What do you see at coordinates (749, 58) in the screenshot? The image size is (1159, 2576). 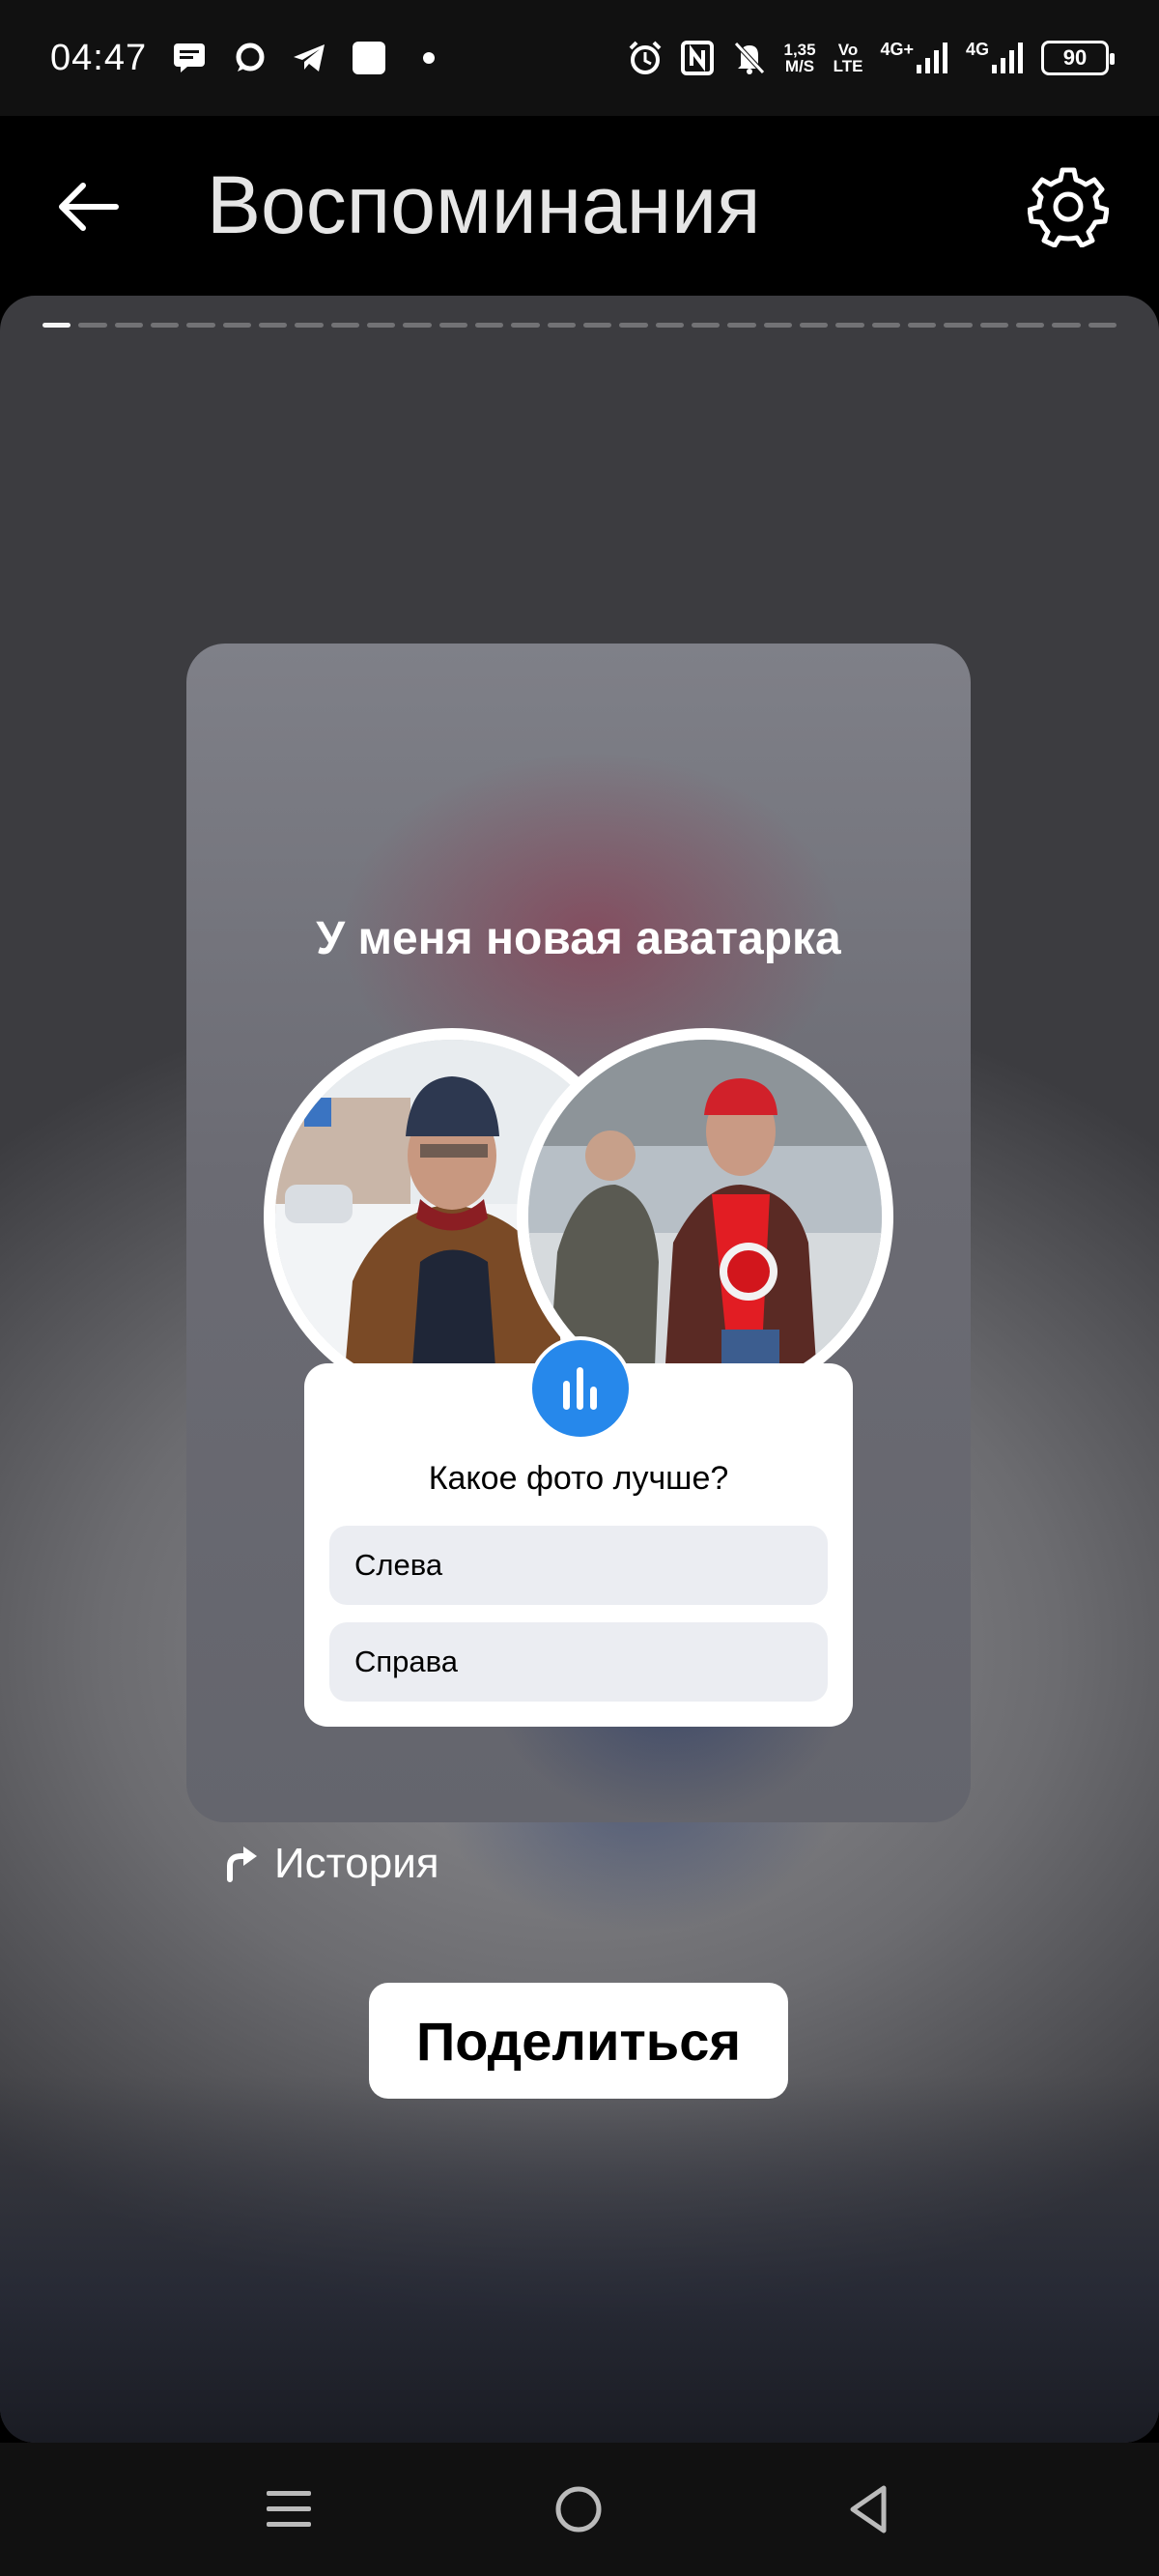 I see `mute-bell-icon` at bounding box center [749, 58].